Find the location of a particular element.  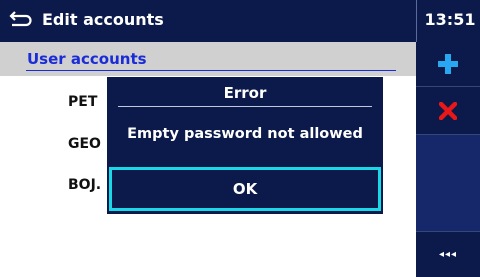

back-arrow-icon is located at coordinates (21, 20).